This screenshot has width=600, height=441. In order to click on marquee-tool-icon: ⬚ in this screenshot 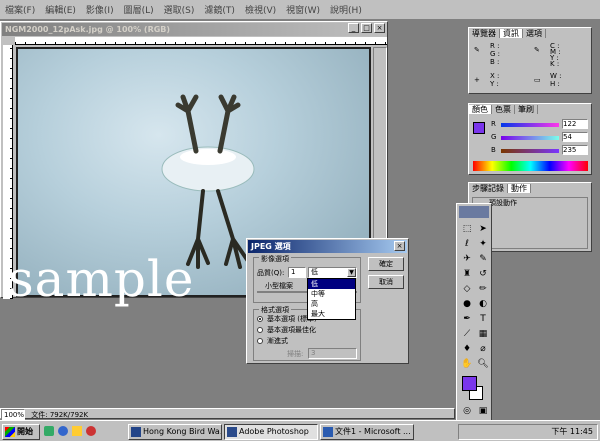, I will do `click(467, 229)`.